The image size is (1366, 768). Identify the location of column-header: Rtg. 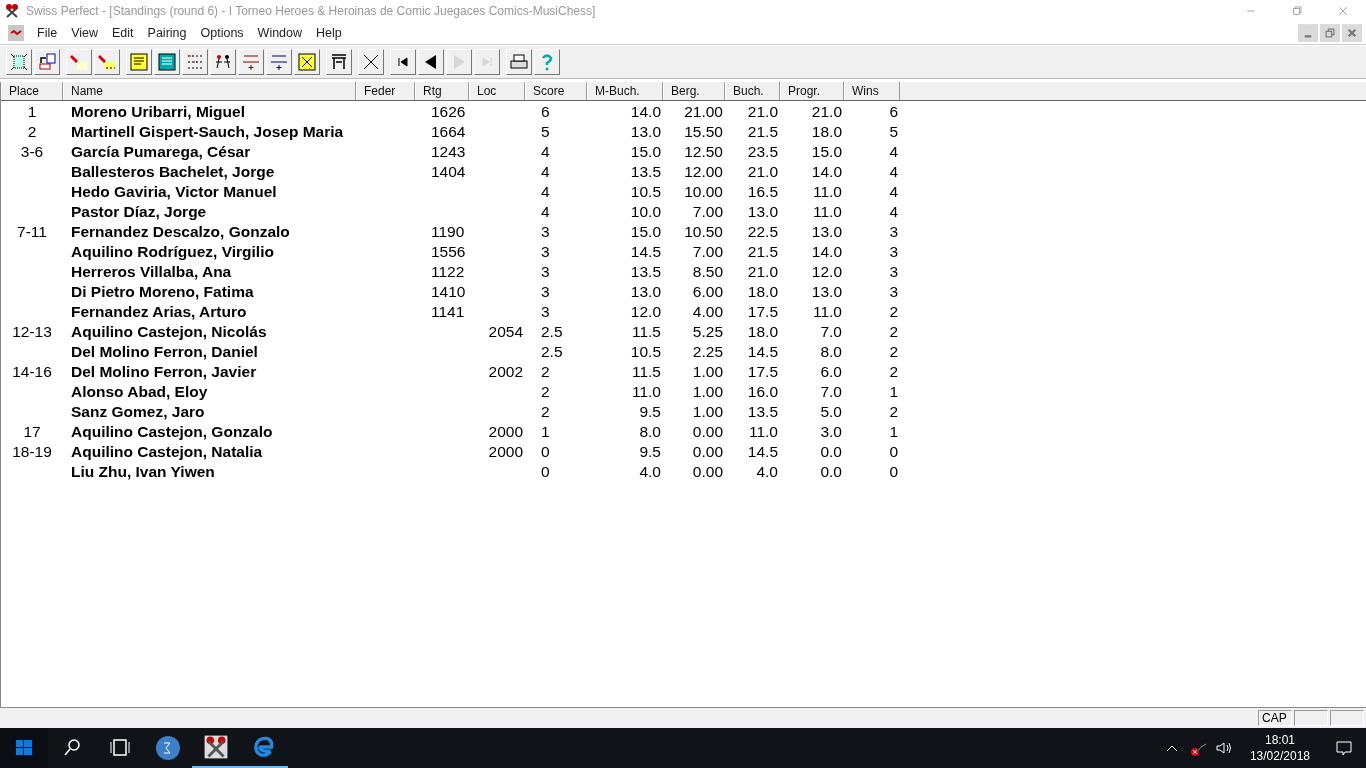
(442, 91).